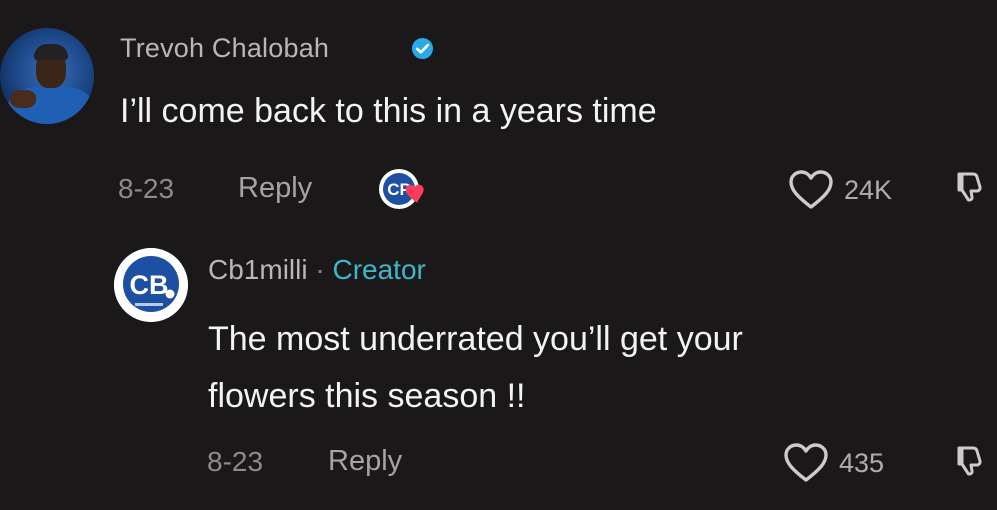 Image resolution: width=997 pixels, height=510 pixels. What do you see at coordinates (365, 461) in the screenshot?
I see `reply-reply-button: Reply` at bounding box center [365, 461].